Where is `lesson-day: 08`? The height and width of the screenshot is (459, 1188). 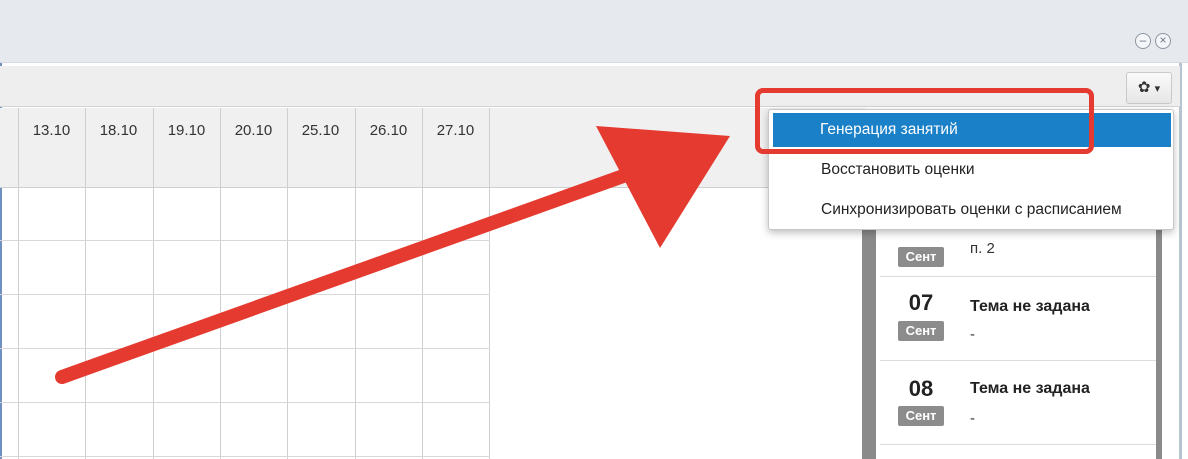
lesson-day: 08 is located at coordinates (921, 388).